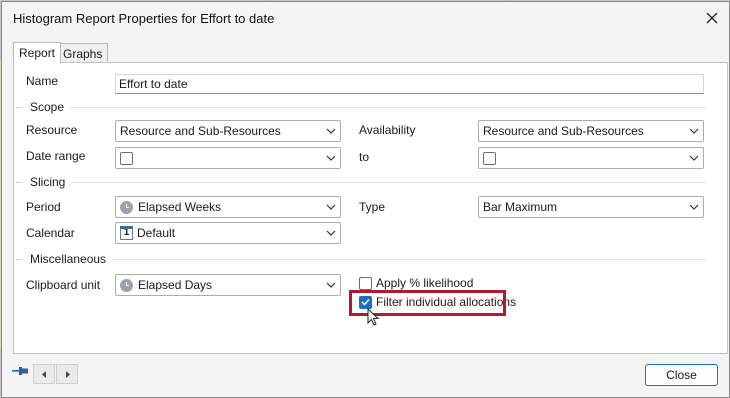  I want to click on previous-button, so click(44, 374).